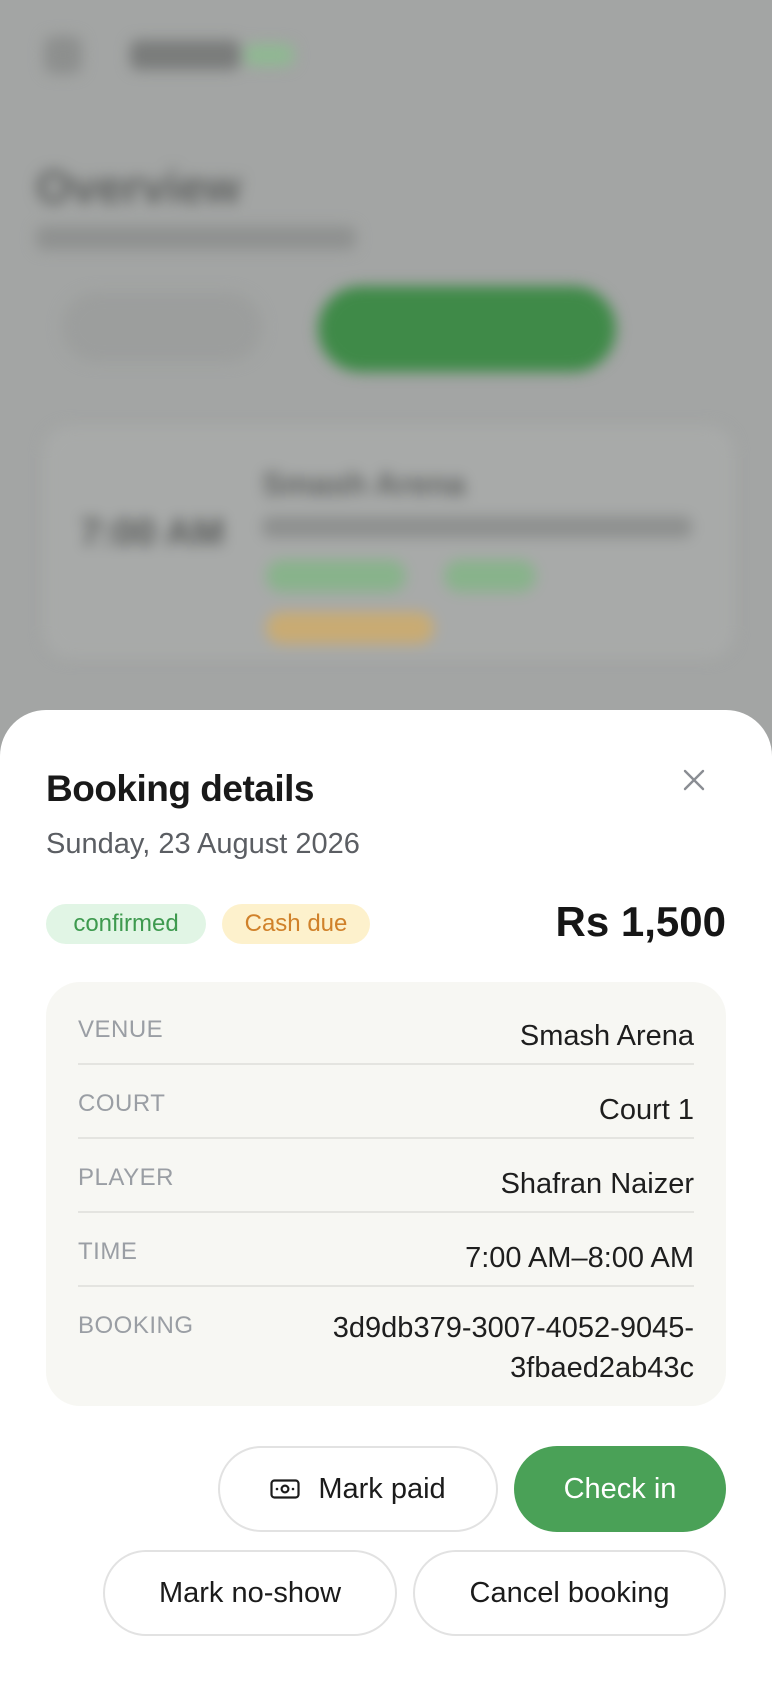 The width and height of the screenshot is (772, 1682). I want to click on mark-paid-button: Mark paid, so click(358, 1489).